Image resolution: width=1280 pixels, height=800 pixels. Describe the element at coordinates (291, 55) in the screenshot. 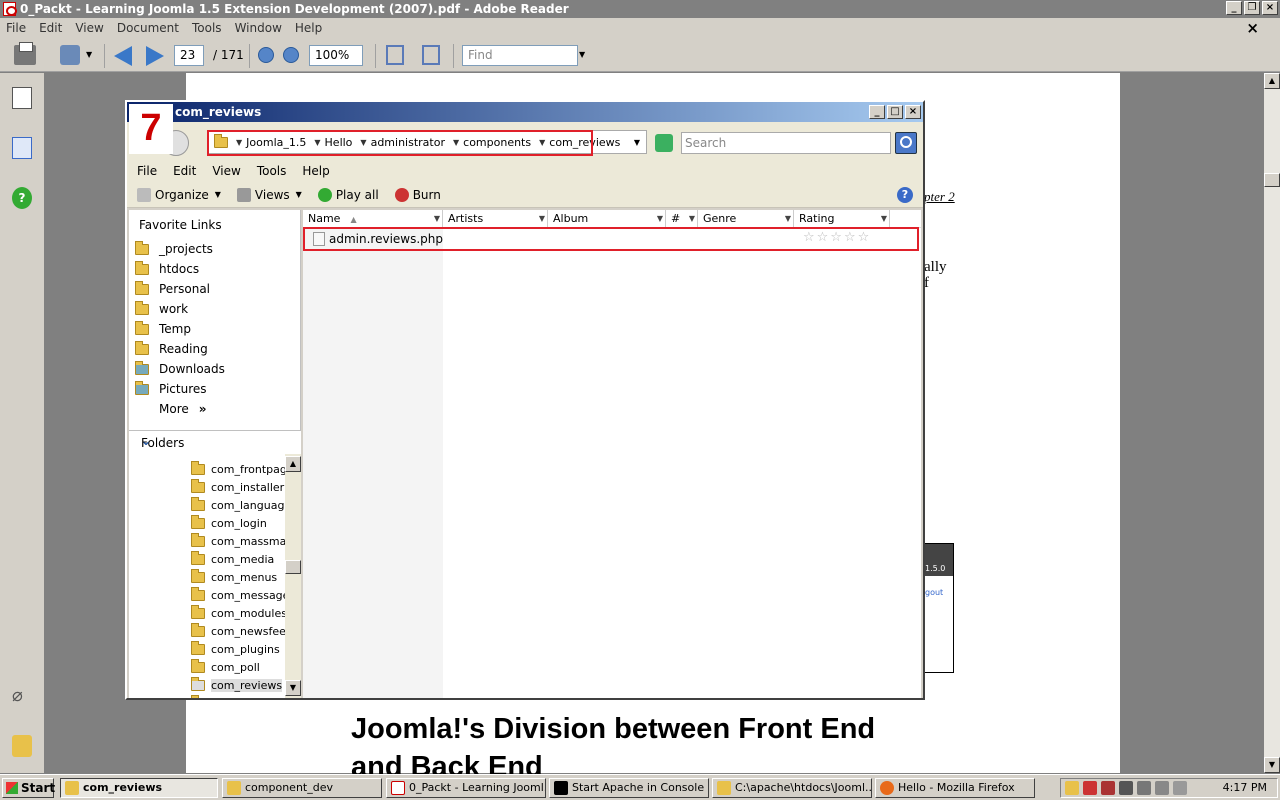

I see `zoom-in-icon` at that location.